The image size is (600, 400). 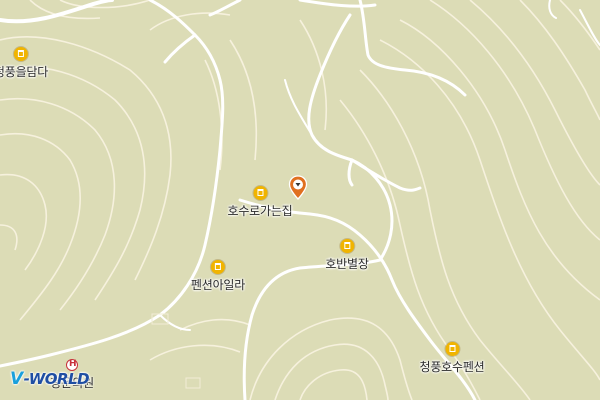 What do you see at coordinates (260, 211) in the screenshot?
I see `poi-label: 호수로가는집` at bounding box center [260, 211].